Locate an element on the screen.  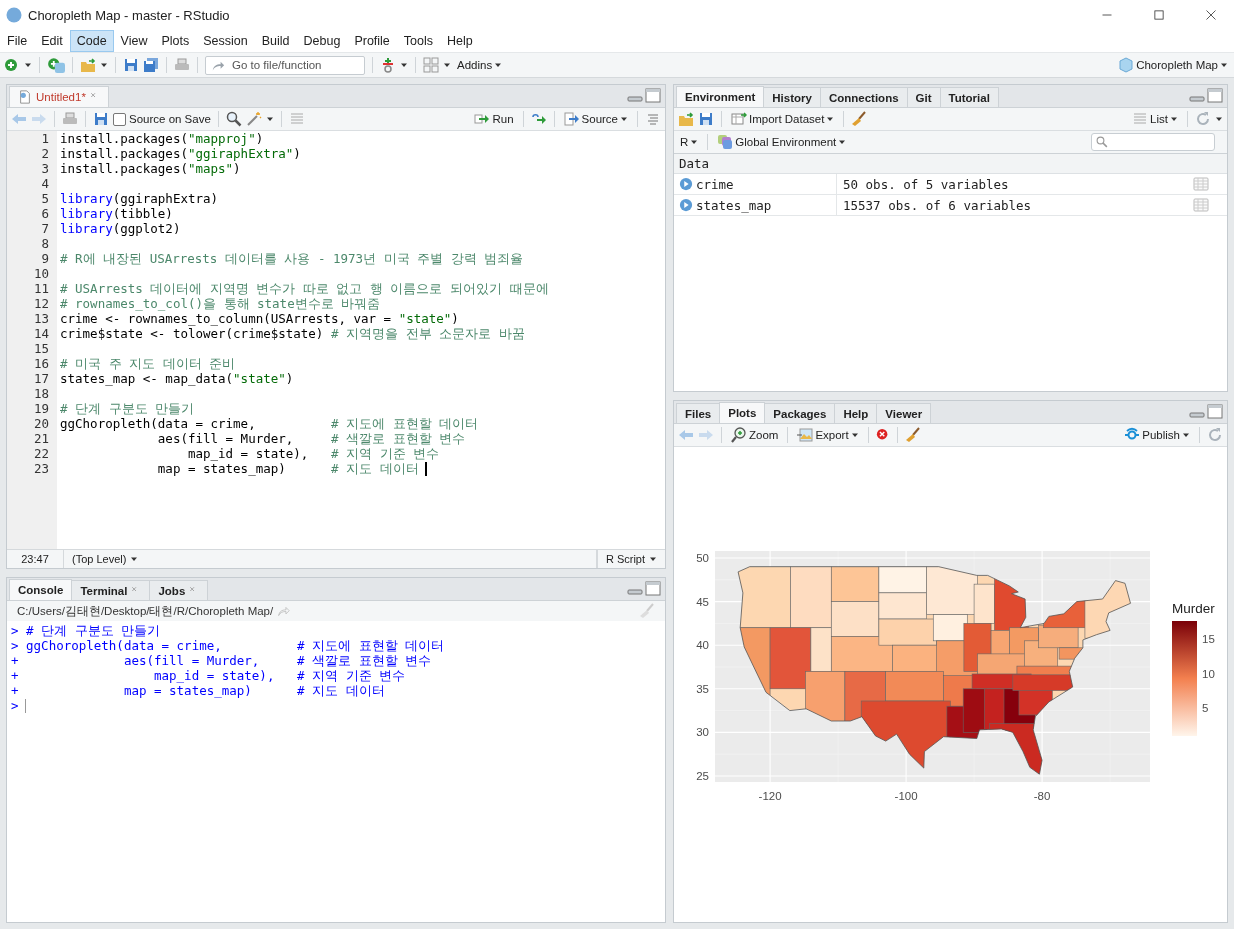
pane-tab: History is located at coordinates (792, 97).